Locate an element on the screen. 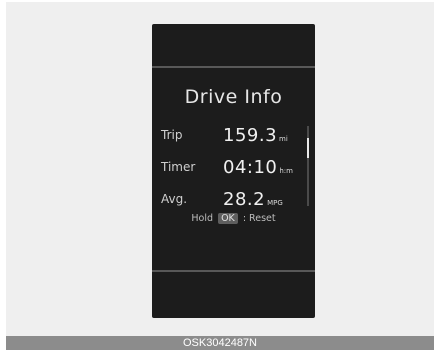 This screenshot has width=439, height=350. average-value-group: 28.2 MPG is located at coordinates (253, 199).